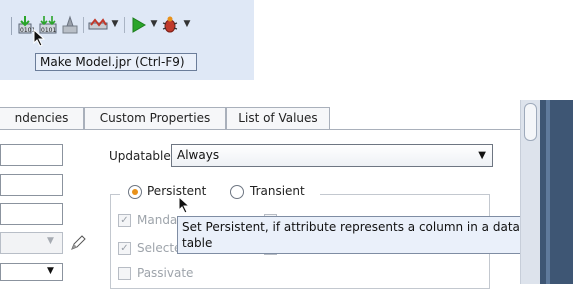 Image resolution: width=573 pixels, height=289 pixels. Describe the element at coordinates (124, 248) in the screenshot. I see `selected-checkbox: ✓` at that location.